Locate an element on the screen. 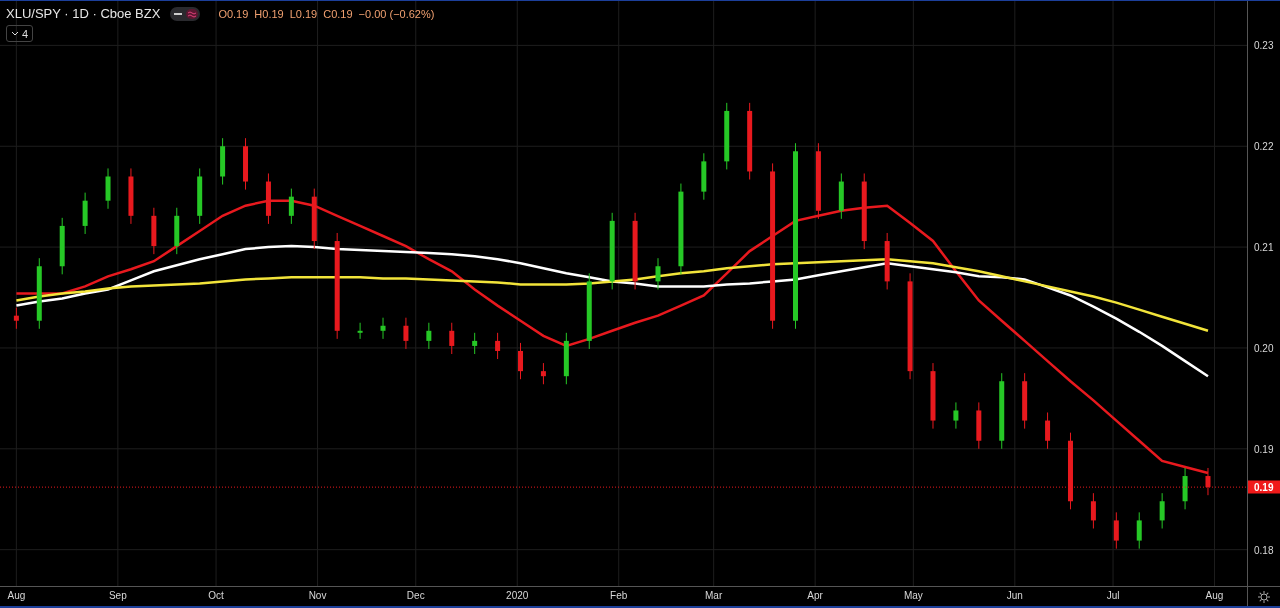 The image size is (1280, 608). time-axis-label: Oct is located at coordinates (216, 595).